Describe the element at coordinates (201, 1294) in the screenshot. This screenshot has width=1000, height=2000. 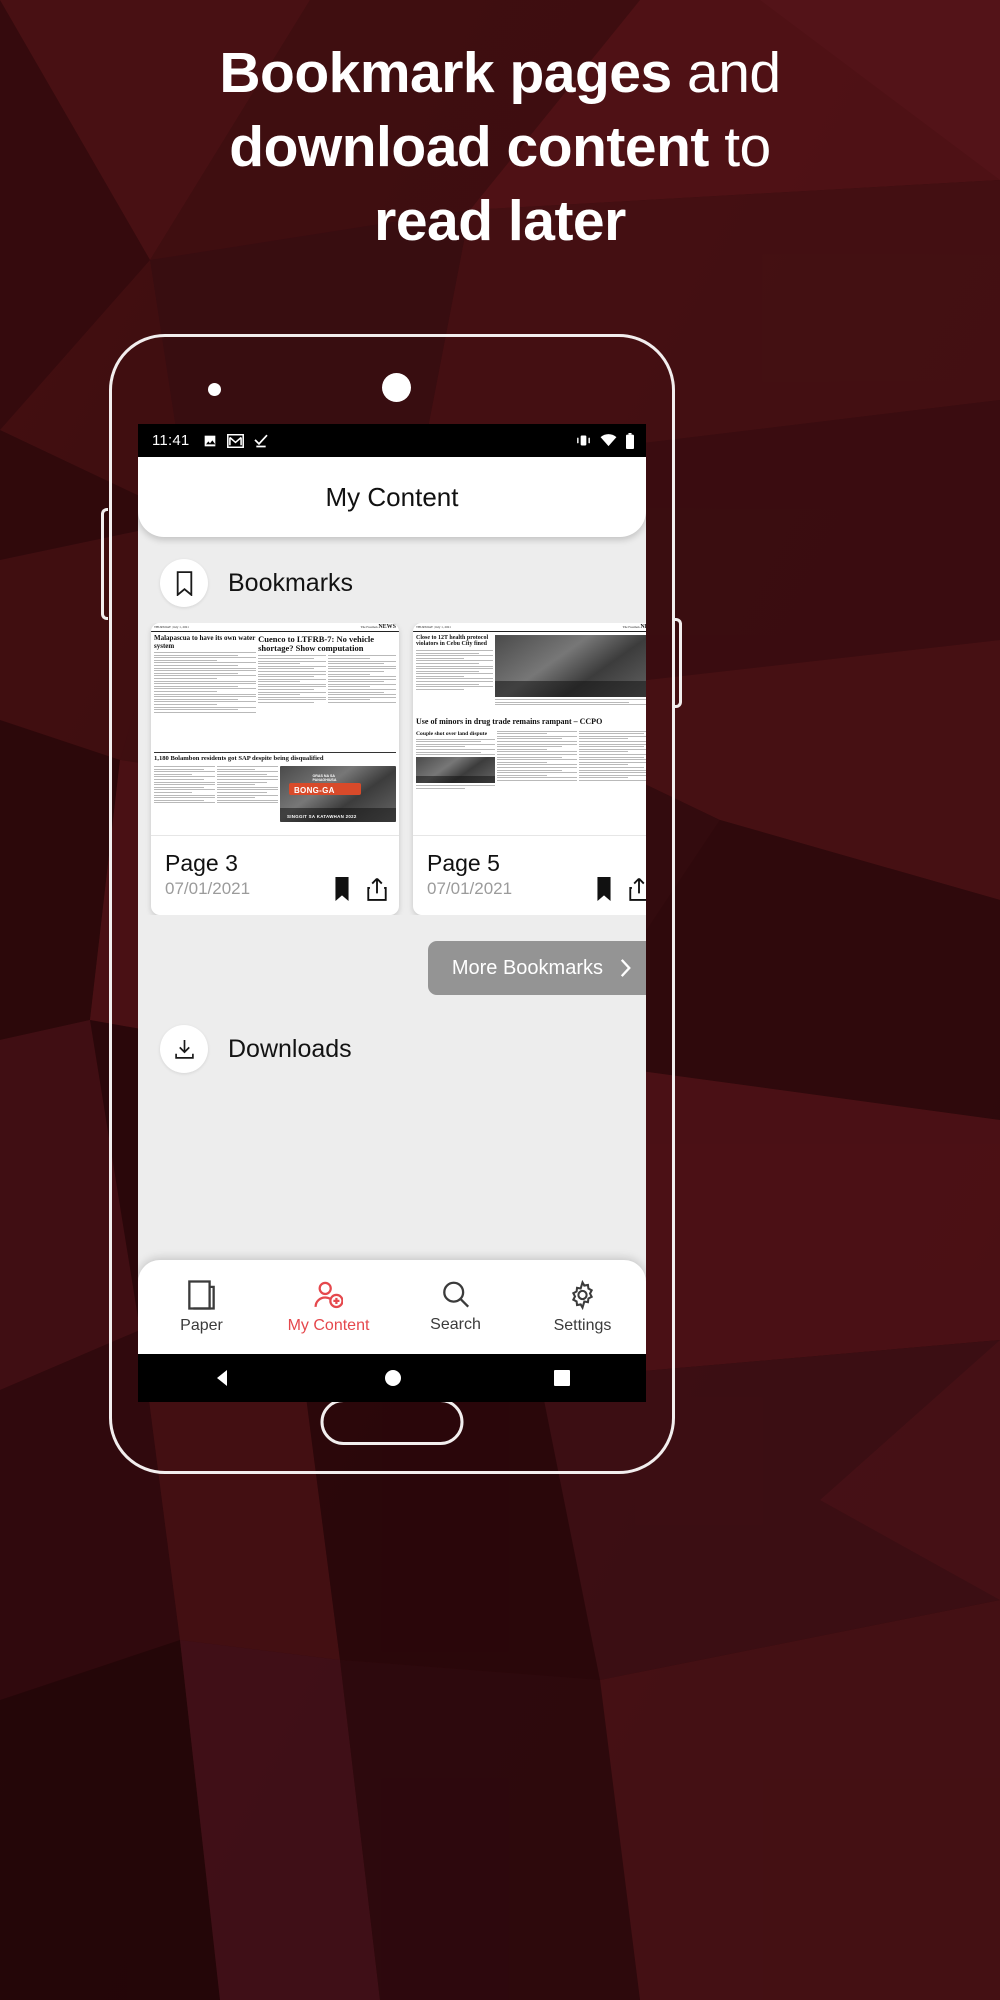
I see `paper-icon` at that location.